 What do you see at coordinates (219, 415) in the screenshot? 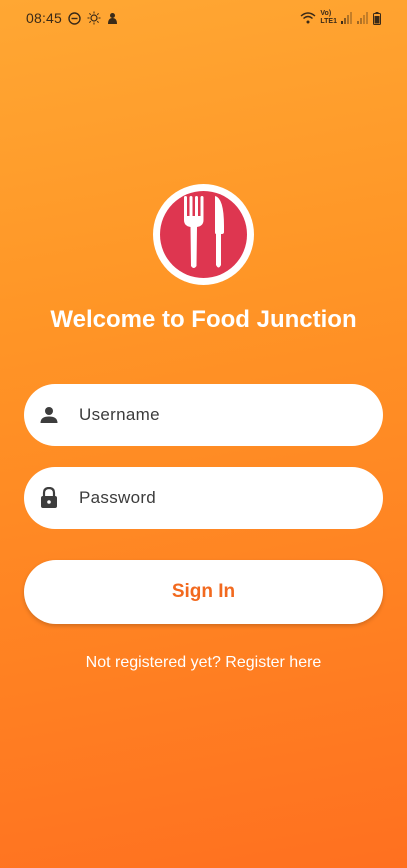
I see `username-input` at bounding box center [219, 415].